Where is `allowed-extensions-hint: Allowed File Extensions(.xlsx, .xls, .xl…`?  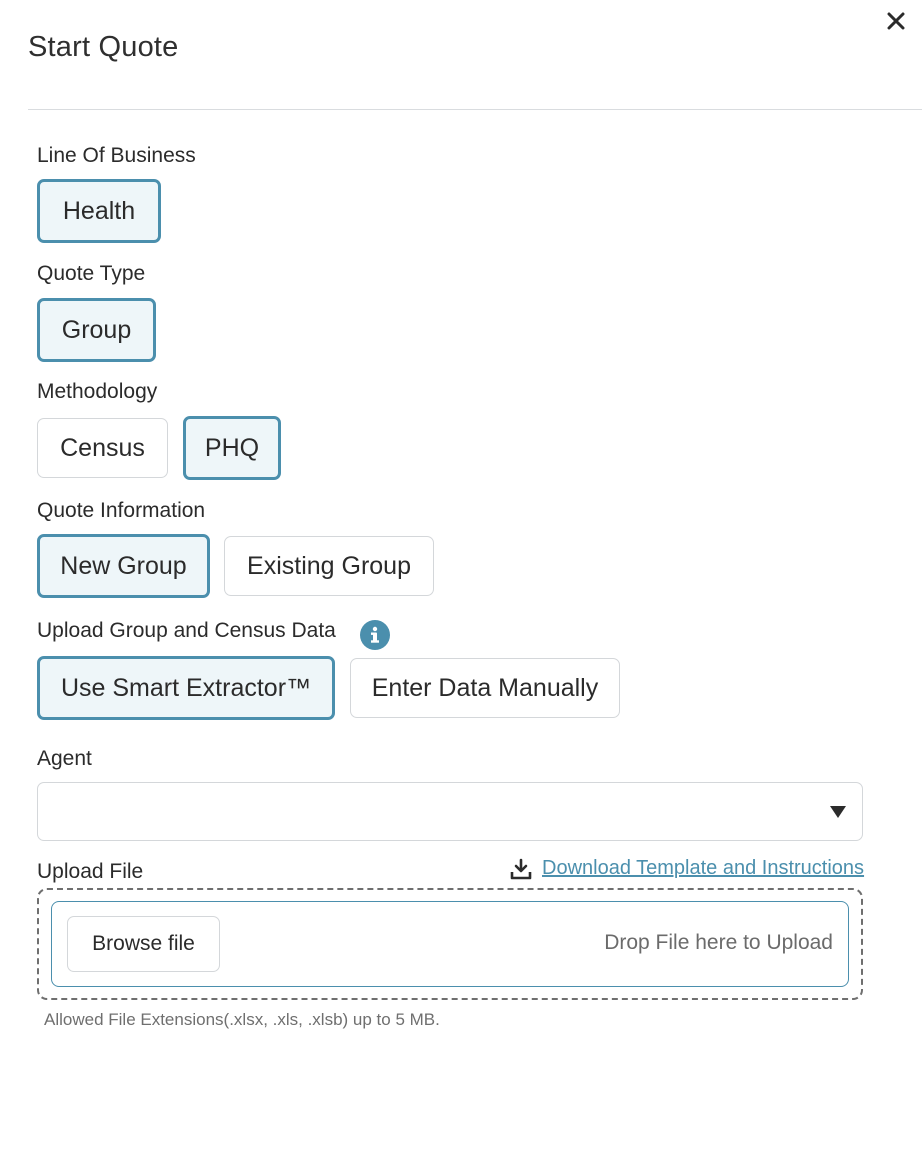
allowed-extensions-hint: Allowed File Extensions(.xlsx, .xls, .xl… is located at coordinates (242, 1019).